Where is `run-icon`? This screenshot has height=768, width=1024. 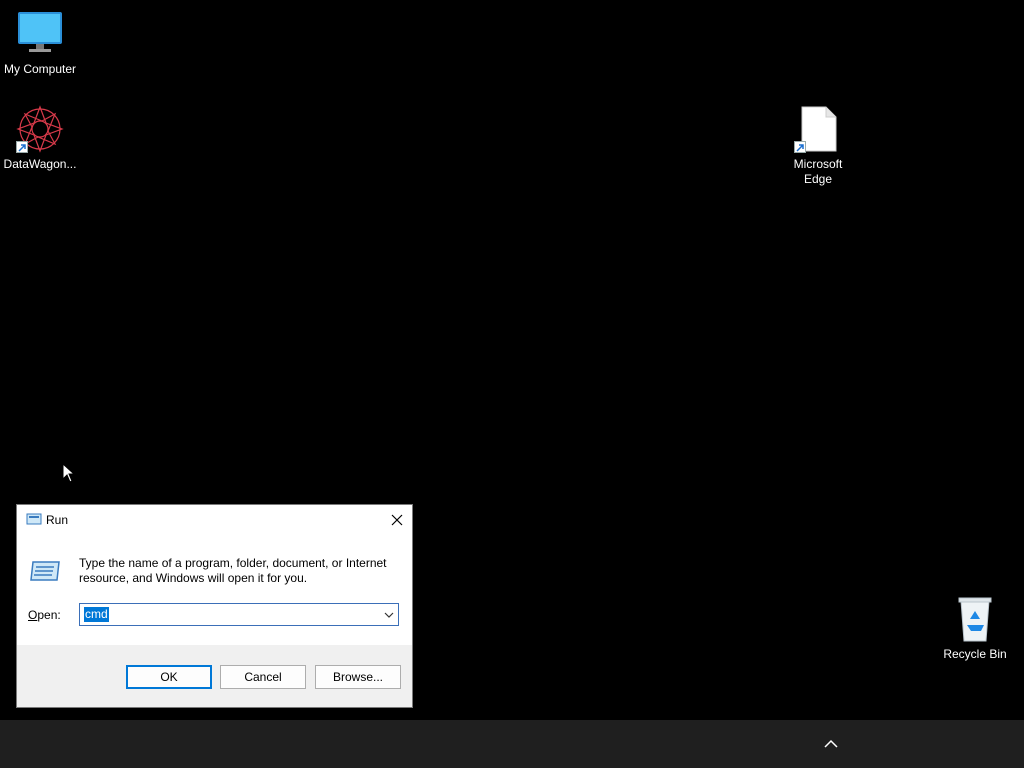
run-icon is located at coordinates (34, 521).